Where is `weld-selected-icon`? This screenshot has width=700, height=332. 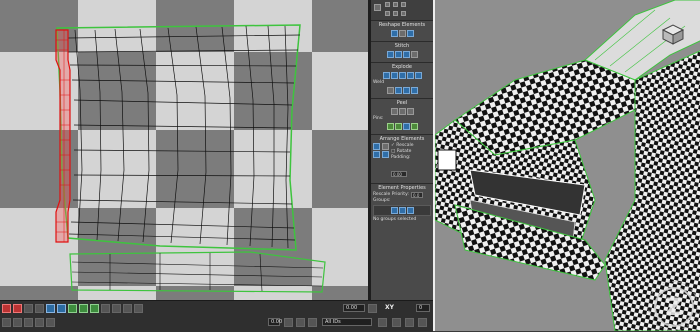 weld-selected-icon is located at coordinates (390, 90).